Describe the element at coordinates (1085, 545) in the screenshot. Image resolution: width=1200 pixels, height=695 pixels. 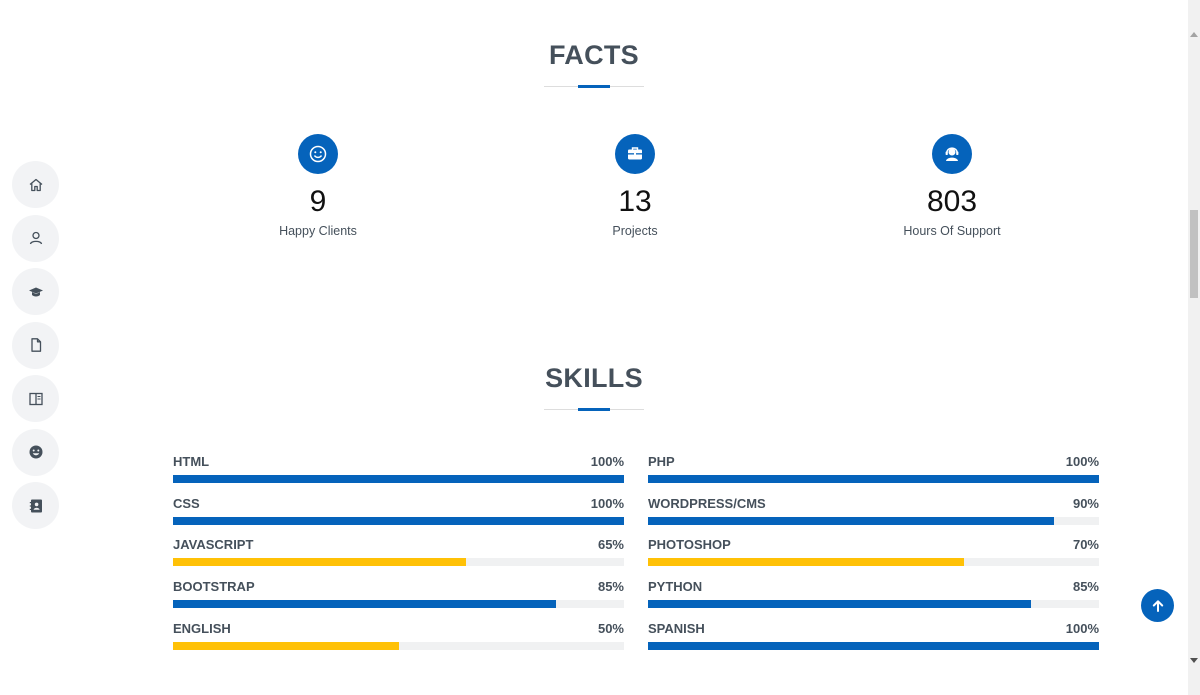
I see `skill-value: 70%` at that location.